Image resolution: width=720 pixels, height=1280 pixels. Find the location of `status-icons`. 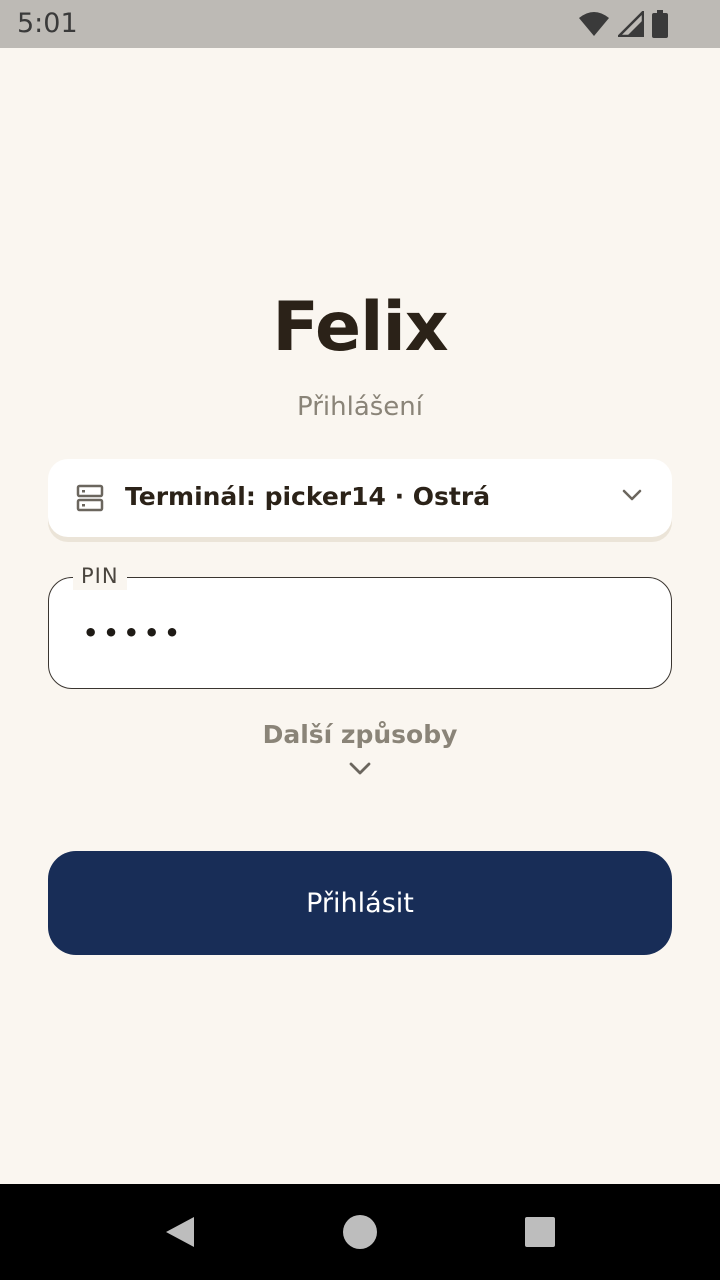

status-icons is located at coordinates (623, 25).